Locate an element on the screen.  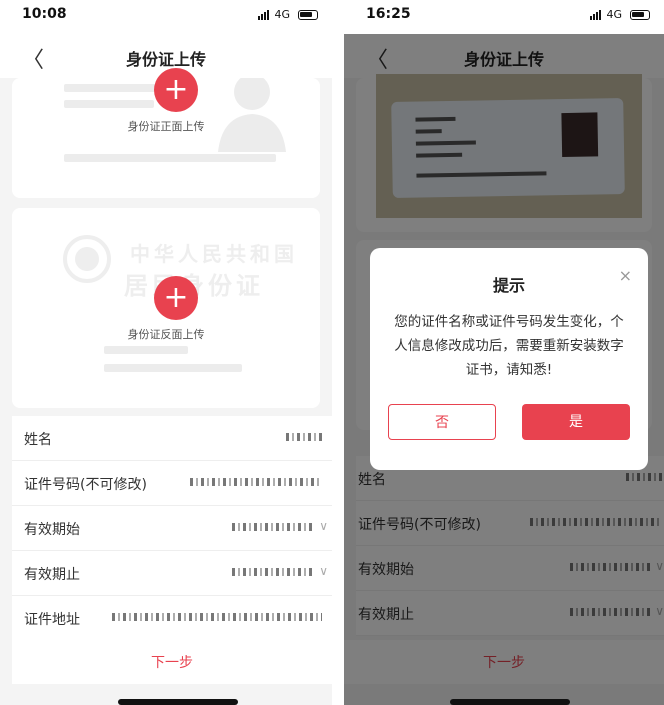
emblem-placeholder-icon is located at coordinates (87, 259).